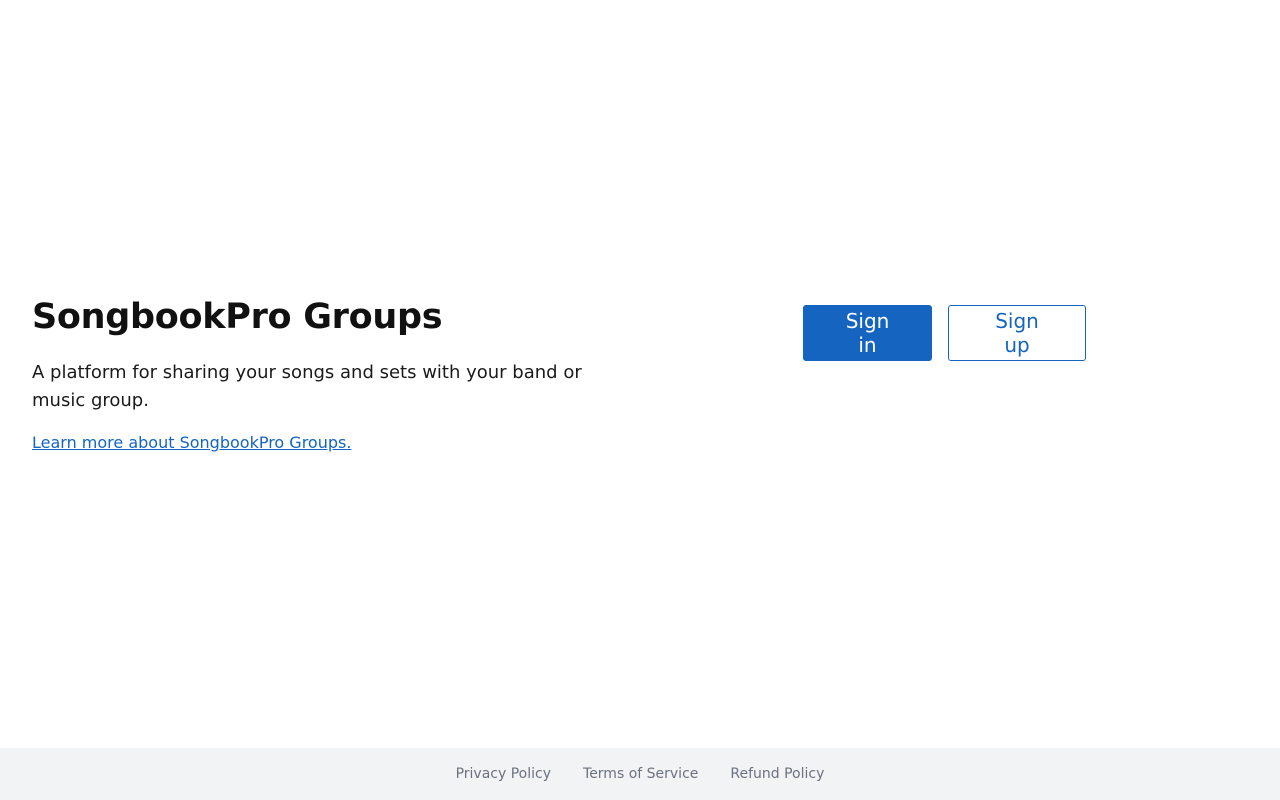  I want to click on privacy-policy-link: Privacy Policy, so click(503, 774).